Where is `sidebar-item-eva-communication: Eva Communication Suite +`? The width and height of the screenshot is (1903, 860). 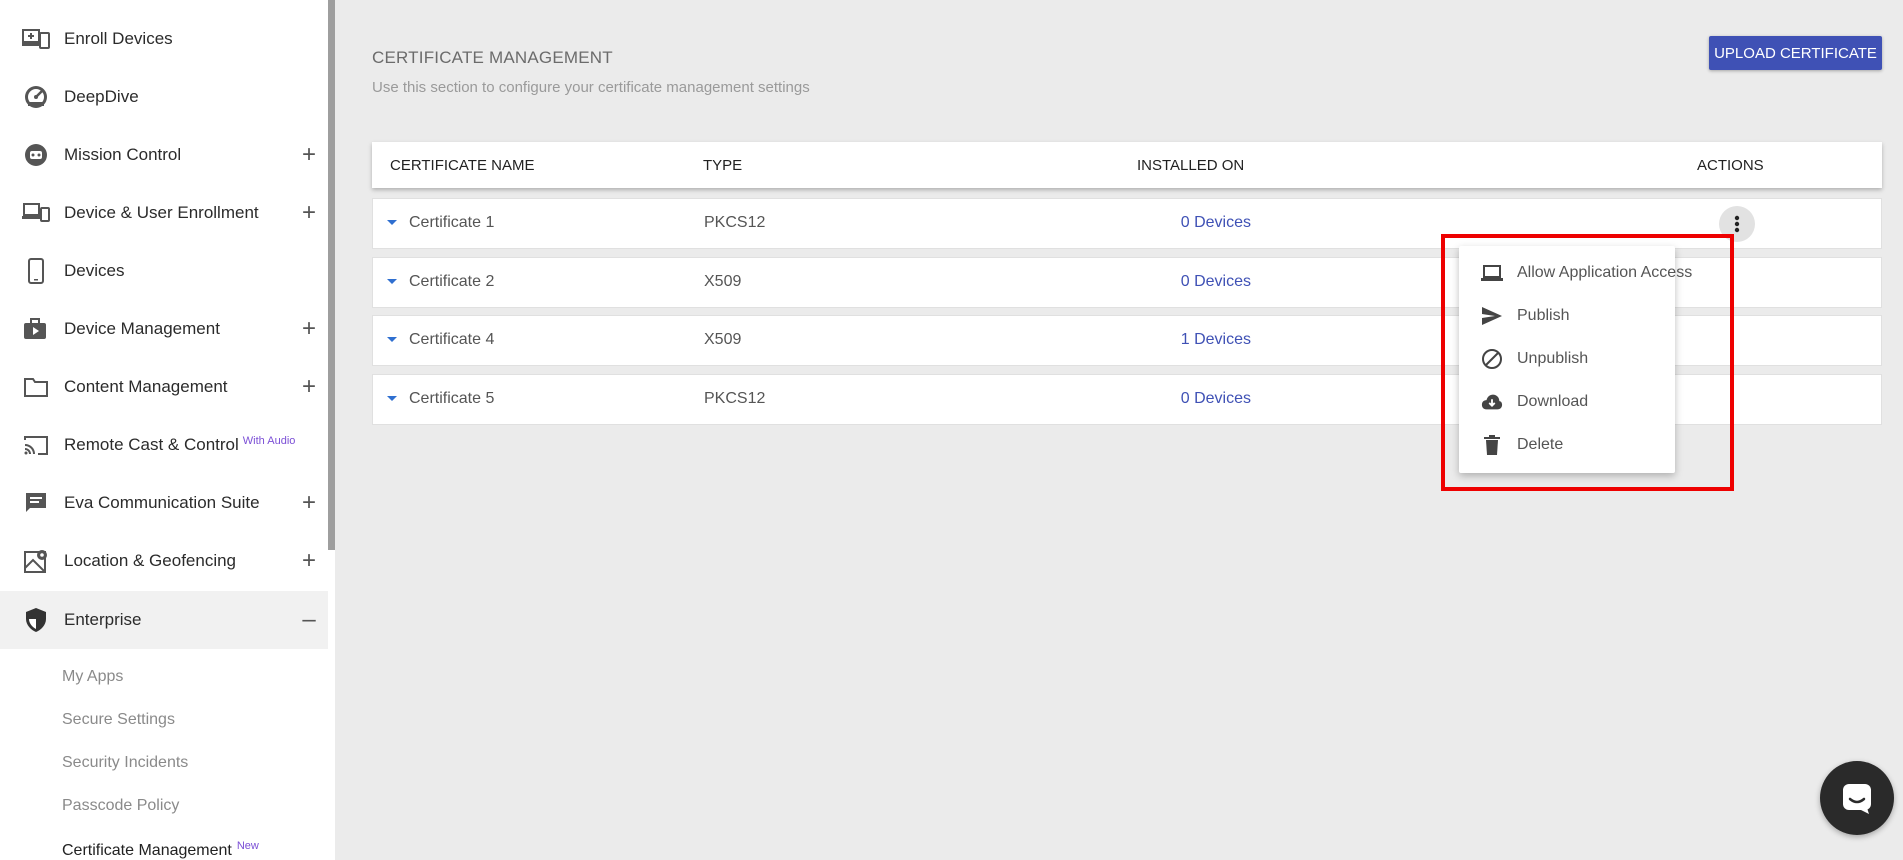 sidebar-item-eva-communication: Eva Communication Suite + is located at coordinates (164, 503).